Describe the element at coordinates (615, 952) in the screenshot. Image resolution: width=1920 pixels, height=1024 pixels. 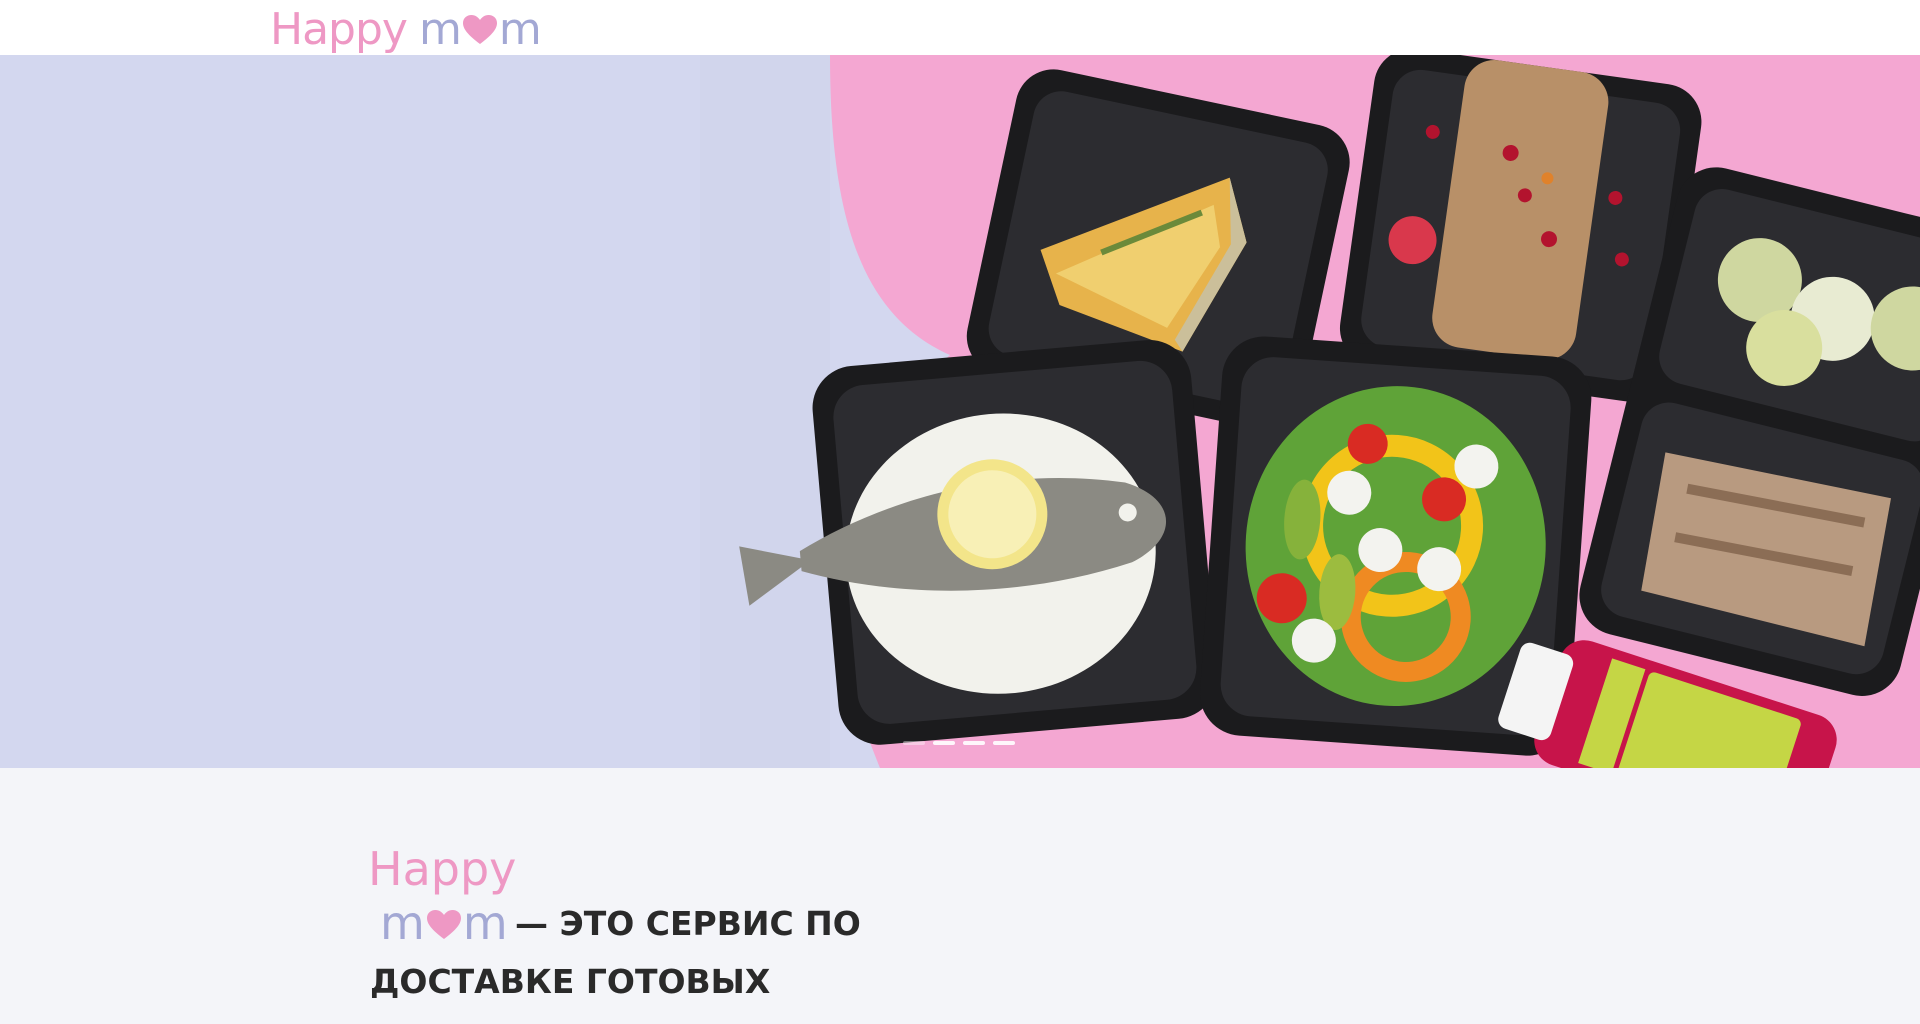
I see `about-description: — это сервис по доставке готовых` at that location.